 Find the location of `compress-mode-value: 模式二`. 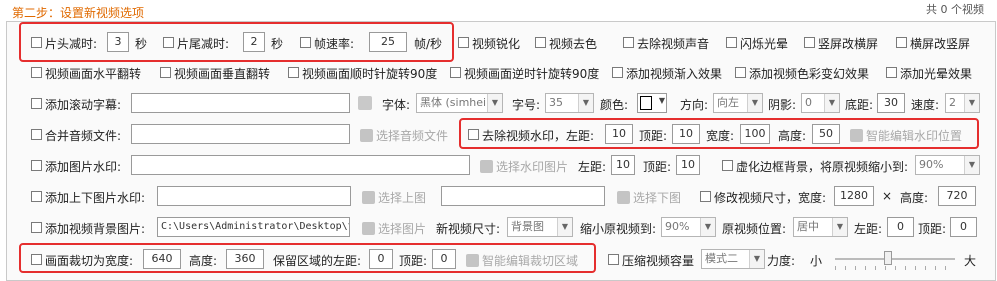

compress-mode-value: 模式二 is located at coordinates (721, 258).